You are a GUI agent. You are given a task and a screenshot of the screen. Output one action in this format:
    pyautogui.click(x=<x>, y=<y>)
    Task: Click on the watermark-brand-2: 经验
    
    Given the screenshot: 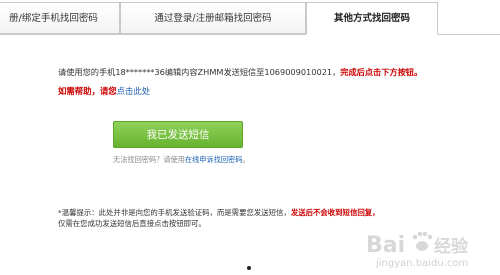 What is the action you would take?
    pyautogui.click(x=451, y=246)
    